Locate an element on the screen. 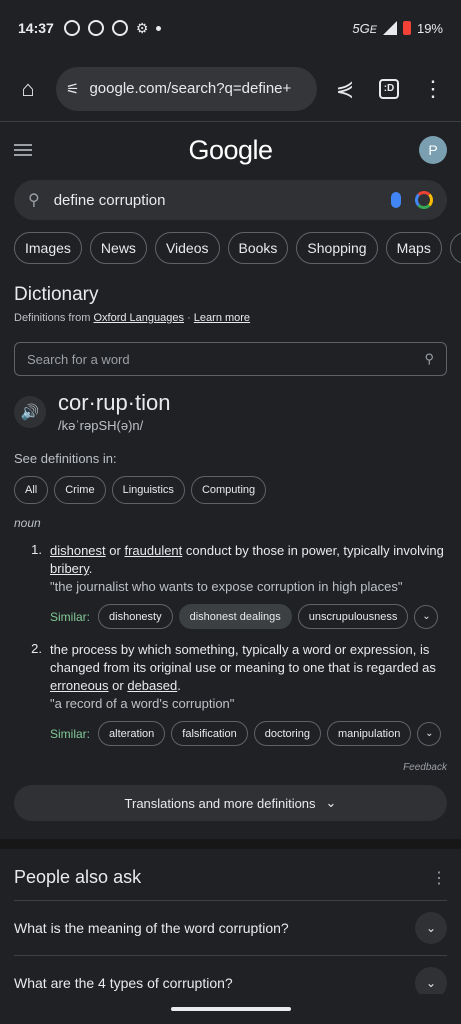 This screenshot has height=1024, width=461. similar-chip: unscrupulousness is located at coordinates (353, 616).